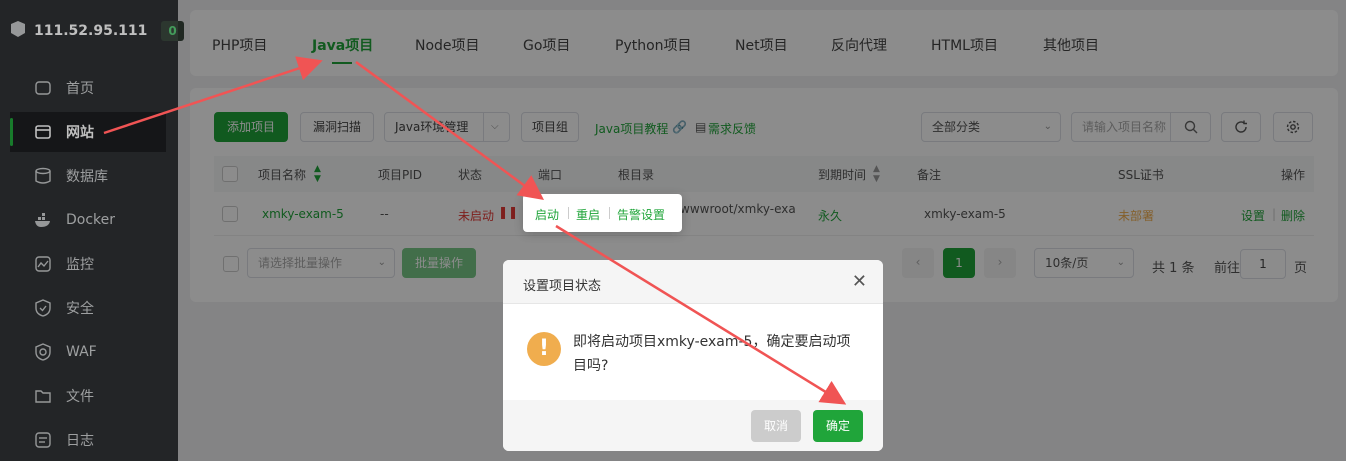 This screenshot has width=1346, height=461. Describe the element at coordinates (43, 132) in the screenshot. I see `globe-icon` at that location.